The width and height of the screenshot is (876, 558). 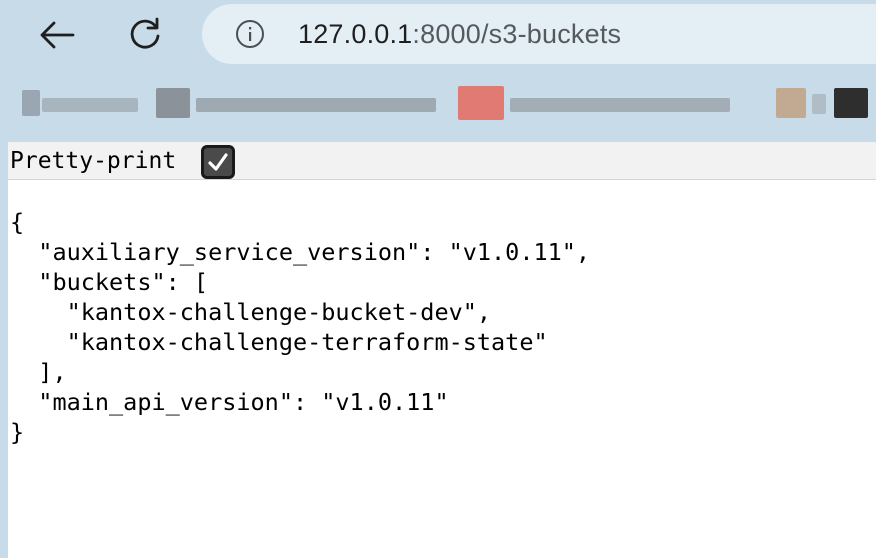 What do you see at coordinates (251, 312) in the screenshot?
I see `json-line: "kantox-challenge-bucket-dev",` at bounding box center [251, 312].